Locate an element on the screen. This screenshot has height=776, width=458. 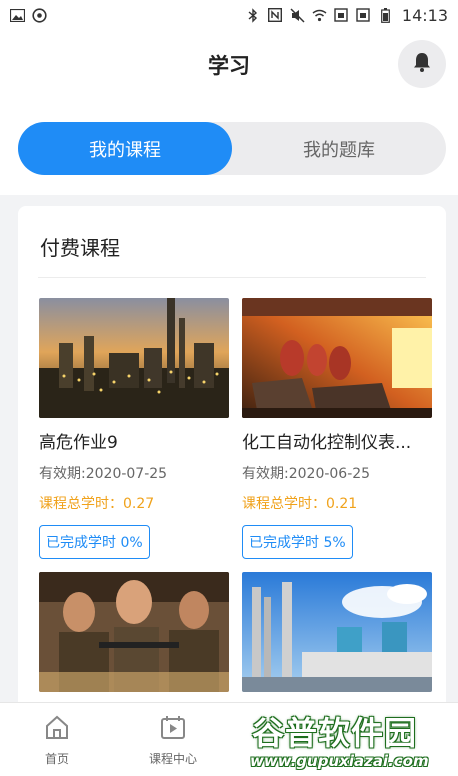
course-validity: 有效期:2020-06-25 is located at coordinates (306, 474).